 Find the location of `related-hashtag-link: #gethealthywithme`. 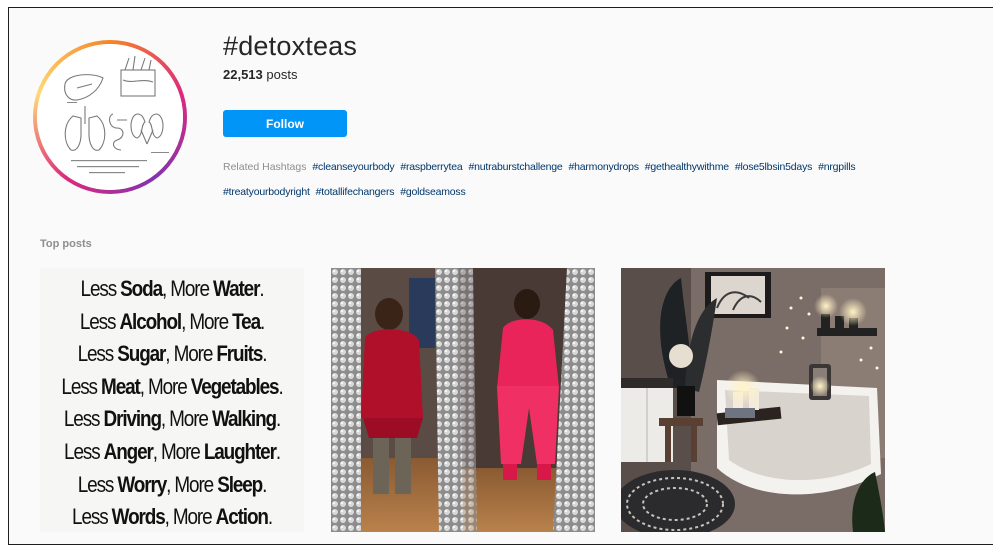

related-hashtag-link: #gethealthywithme is located at coordinates (687, 167).